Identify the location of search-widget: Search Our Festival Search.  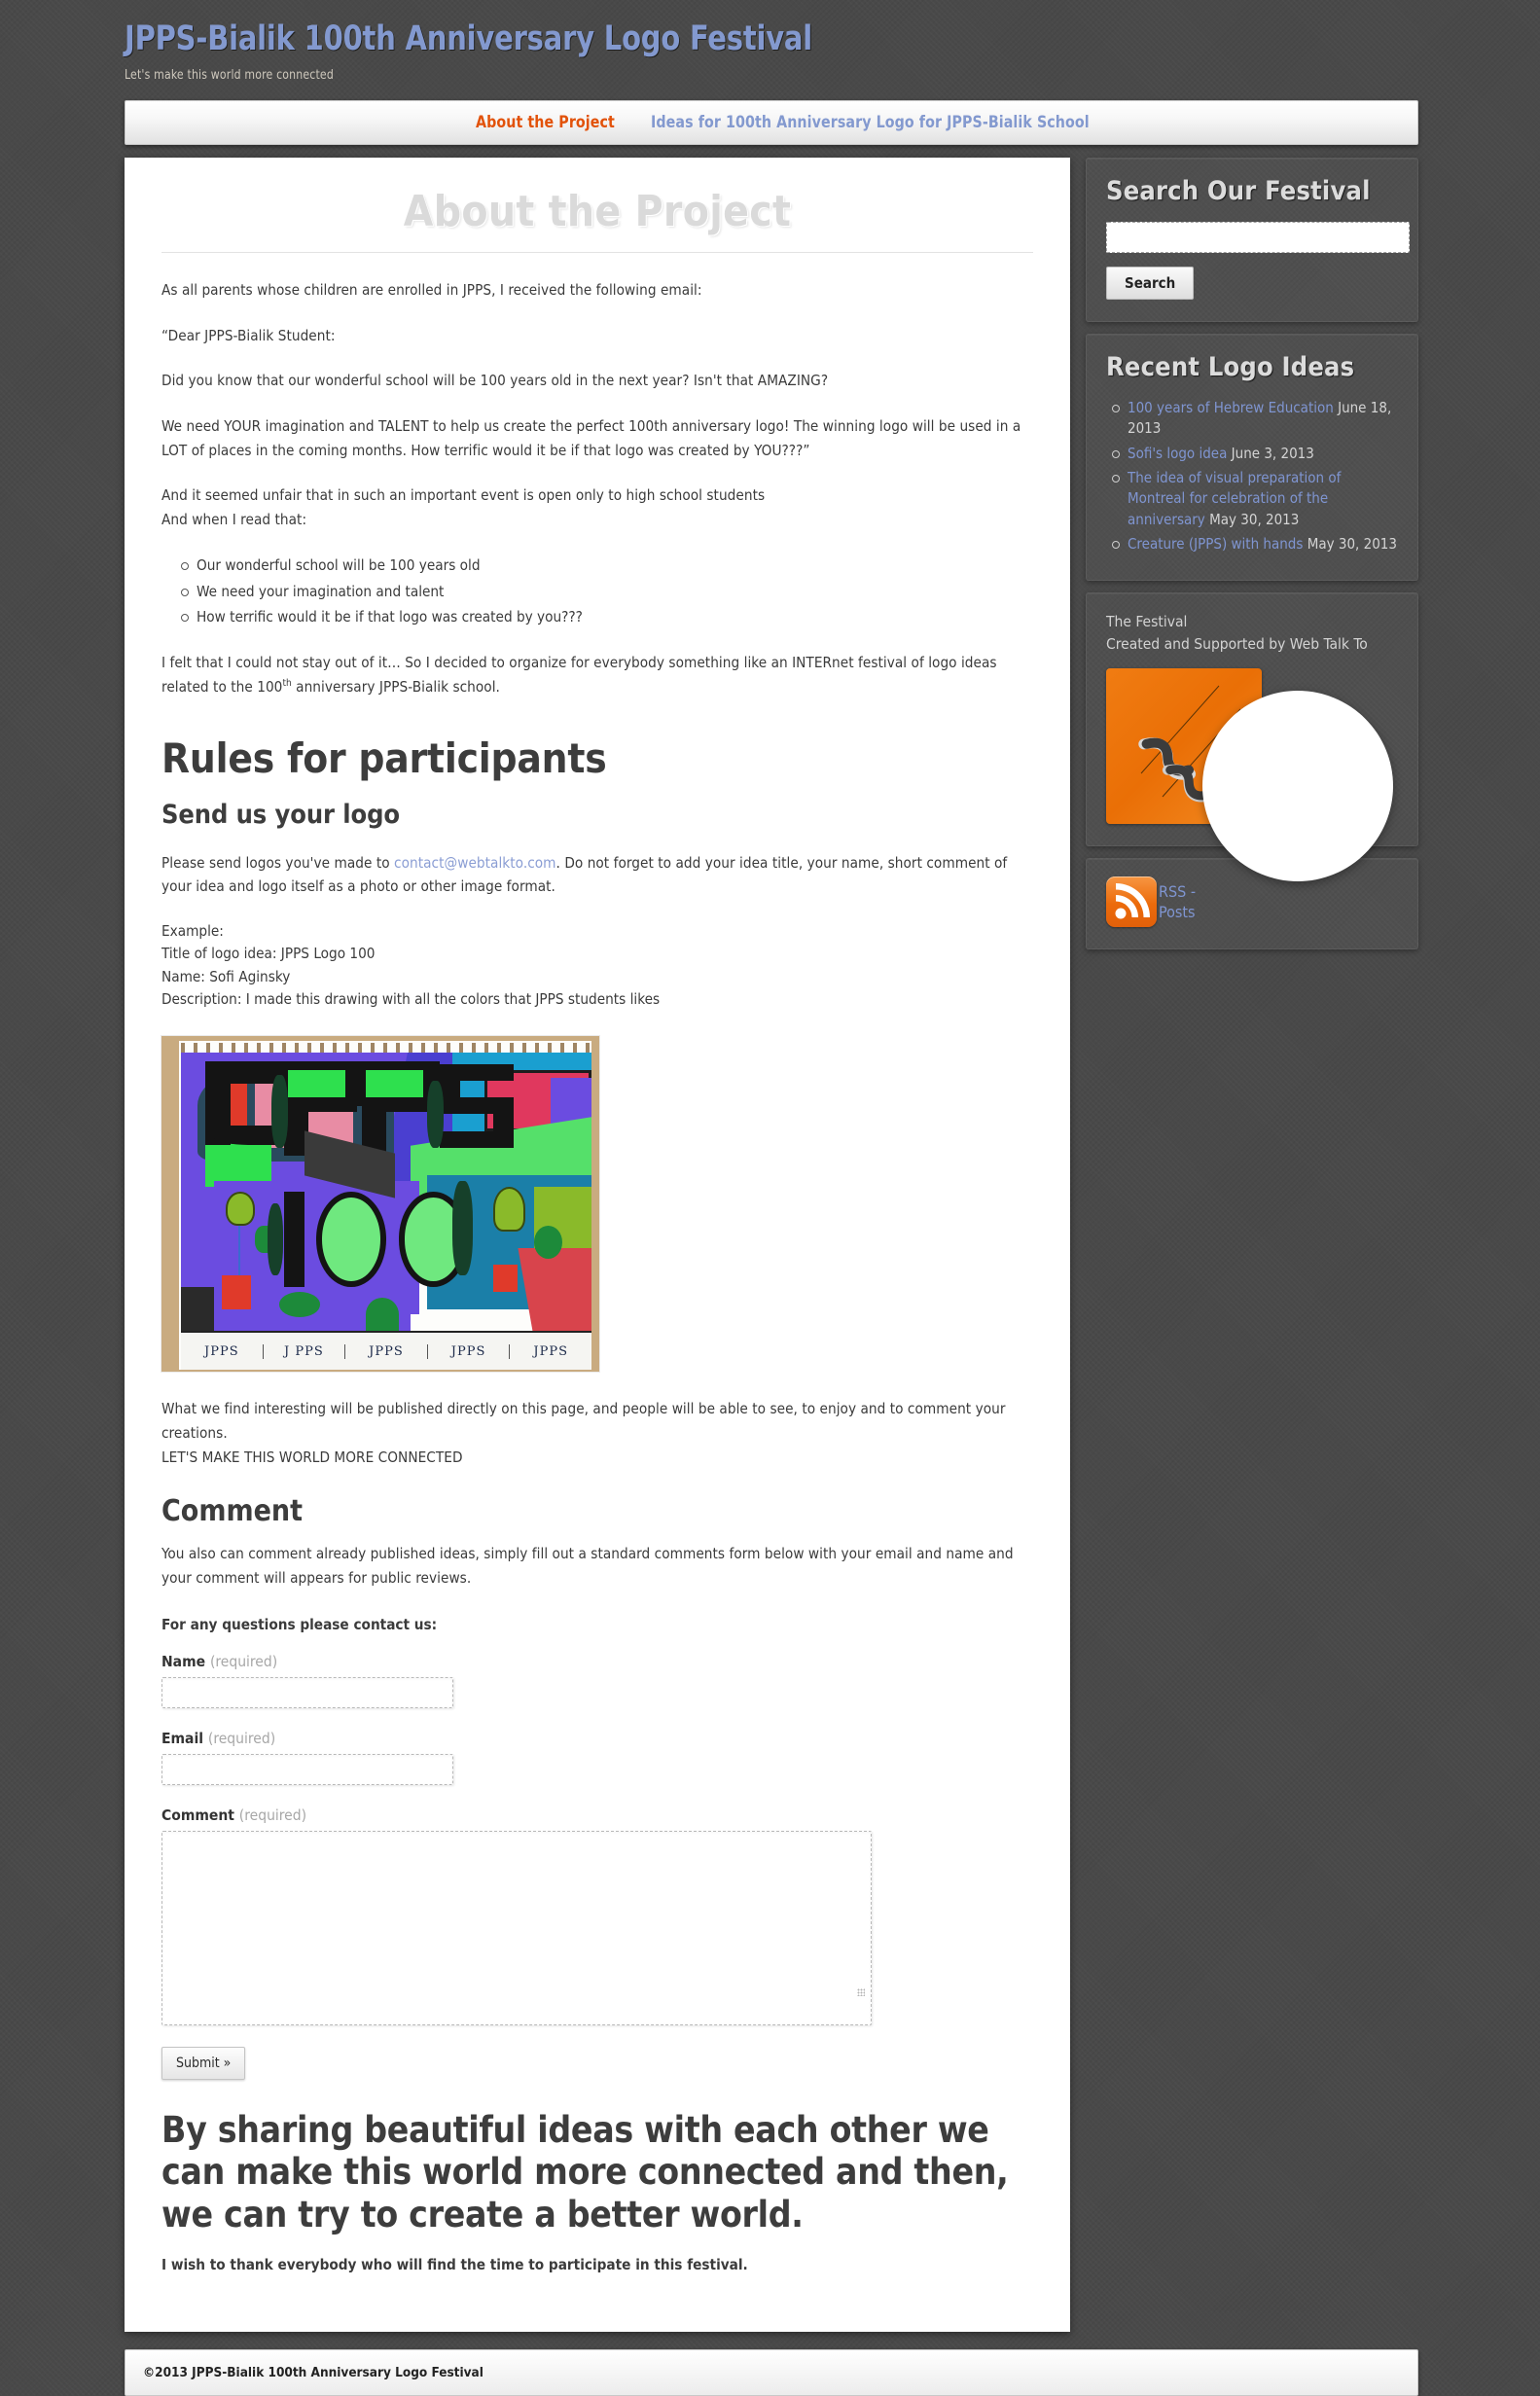
(1252, 240).